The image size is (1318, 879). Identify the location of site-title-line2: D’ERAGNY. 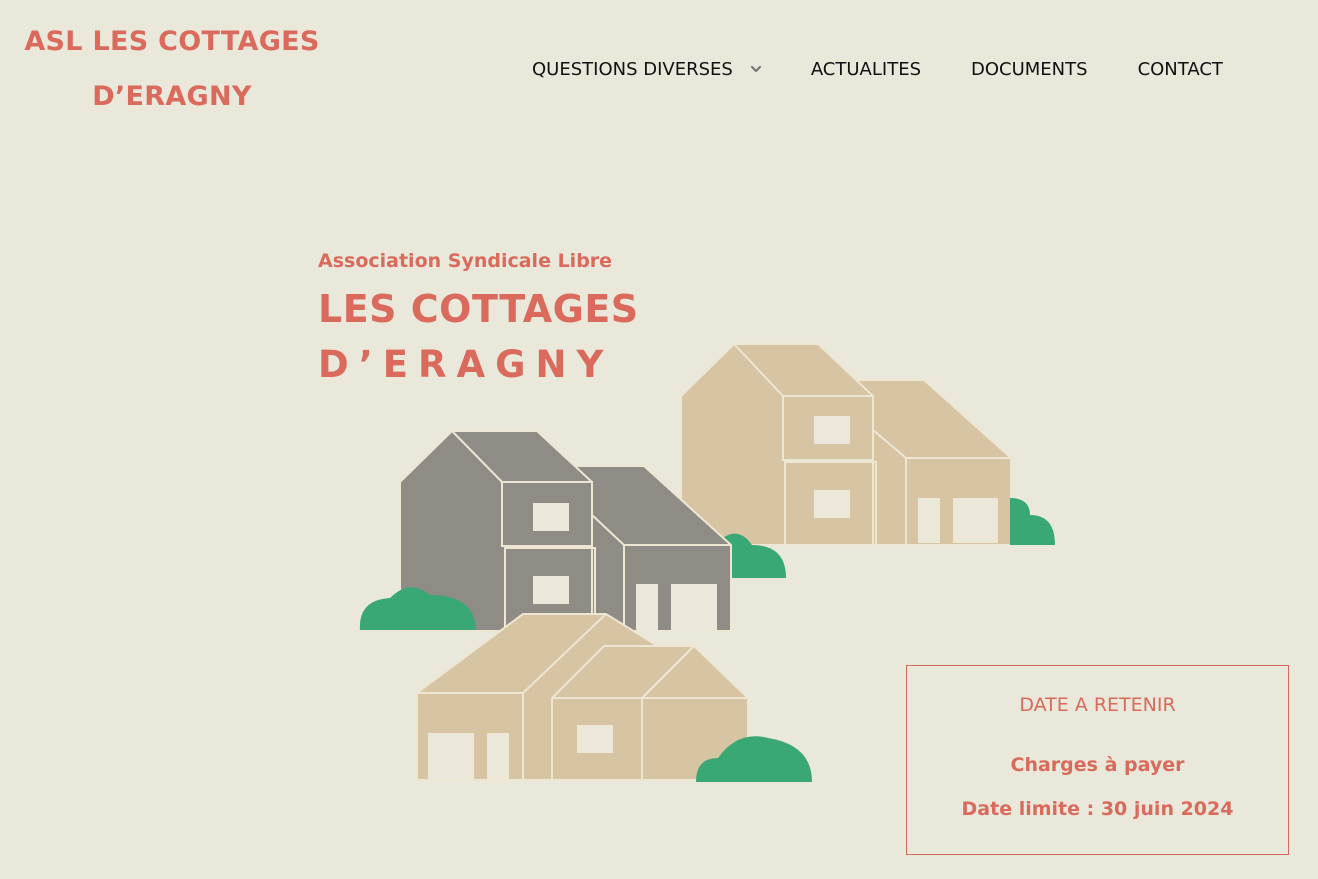
(172, 96).